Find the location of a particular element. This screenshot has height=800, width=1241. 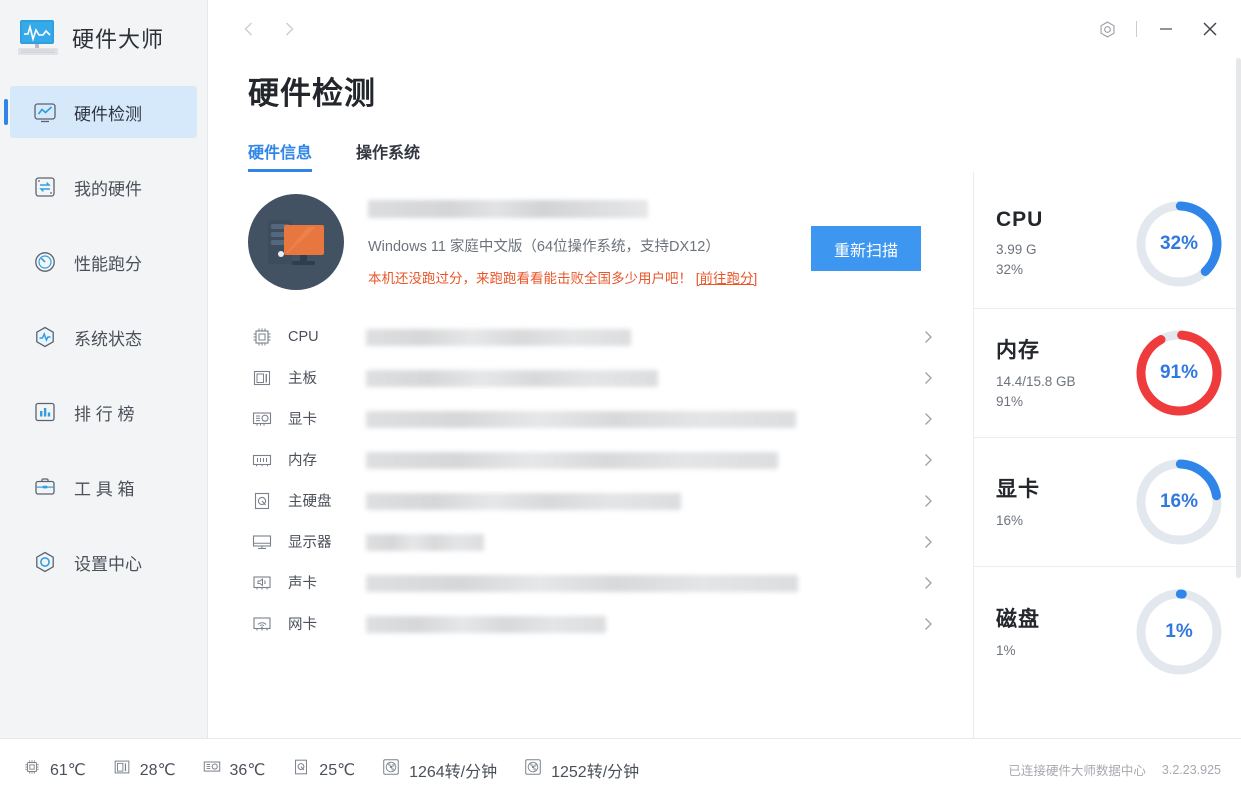

hardware-row-network-card: 网卡 is located at coordinates (596, 623).